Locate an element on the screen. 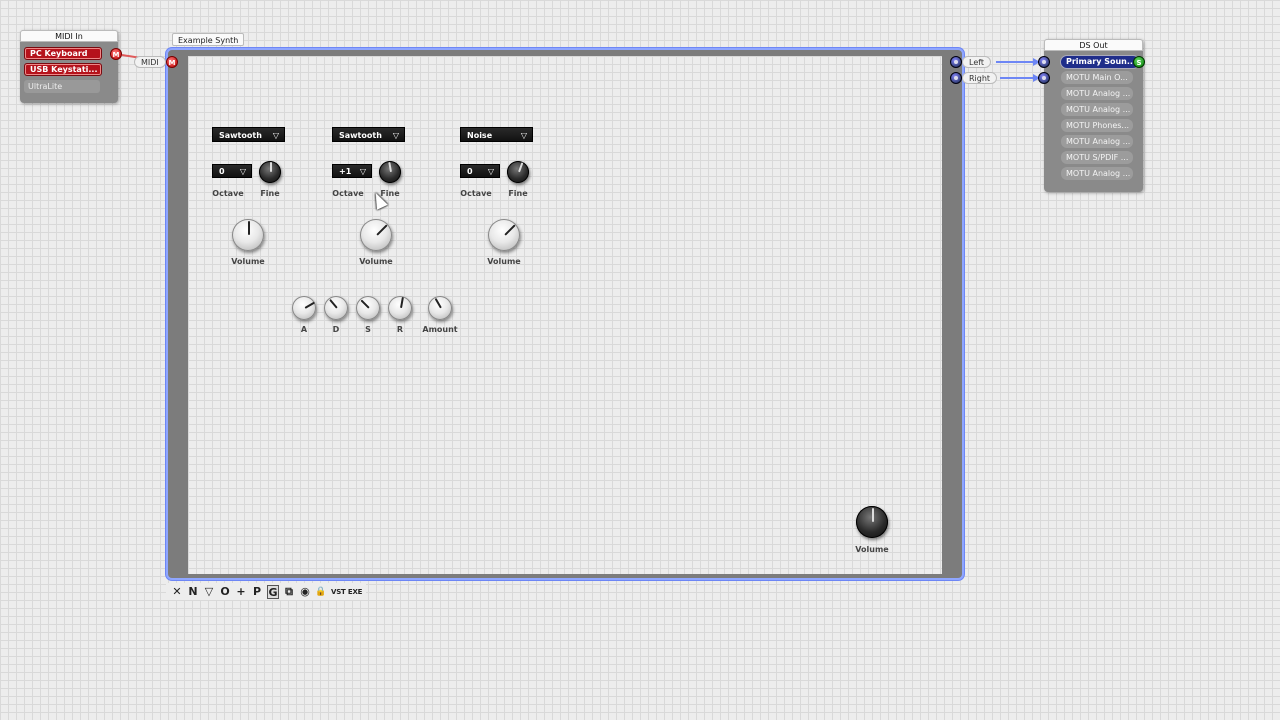 This screenshot has height=720, width=1280. collapse-icon: ▽ is located at coordinates (209, 592).